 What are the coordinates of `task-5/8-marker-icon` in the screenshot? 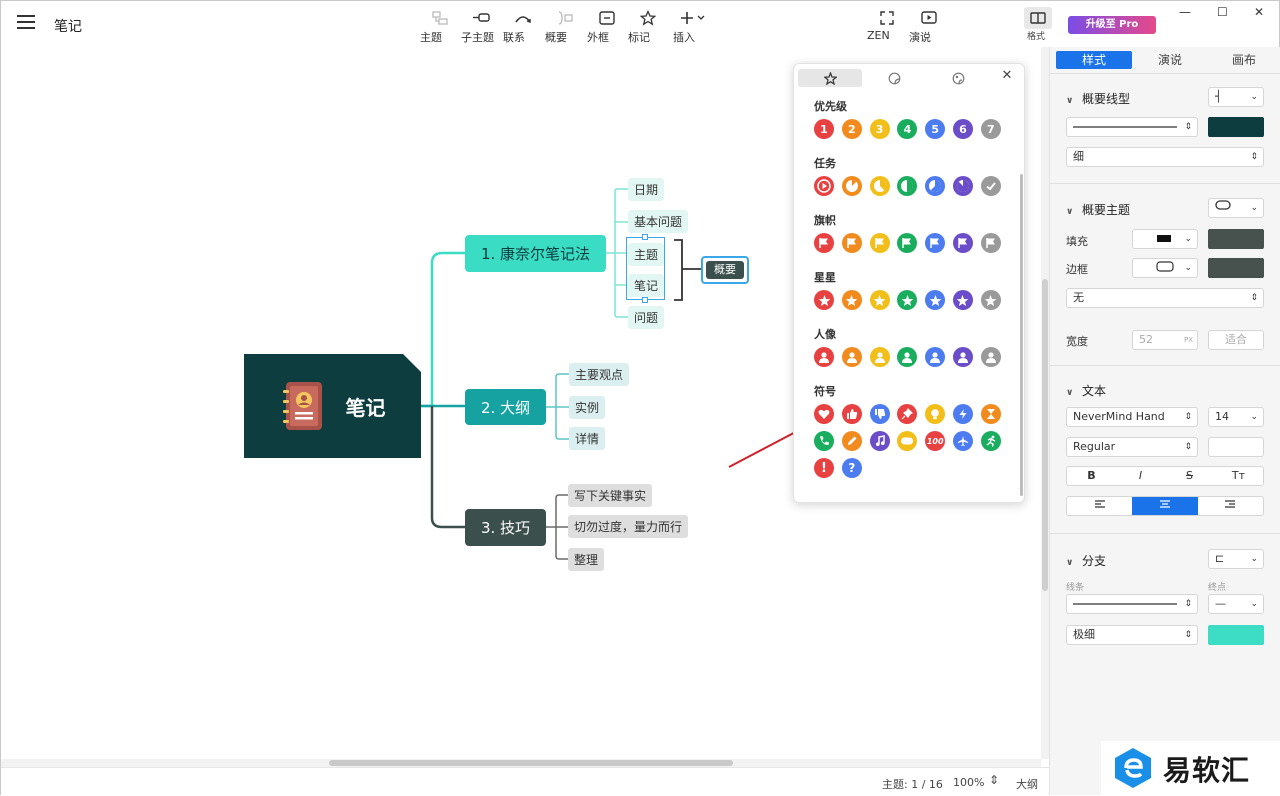 It's located at (935, 186).